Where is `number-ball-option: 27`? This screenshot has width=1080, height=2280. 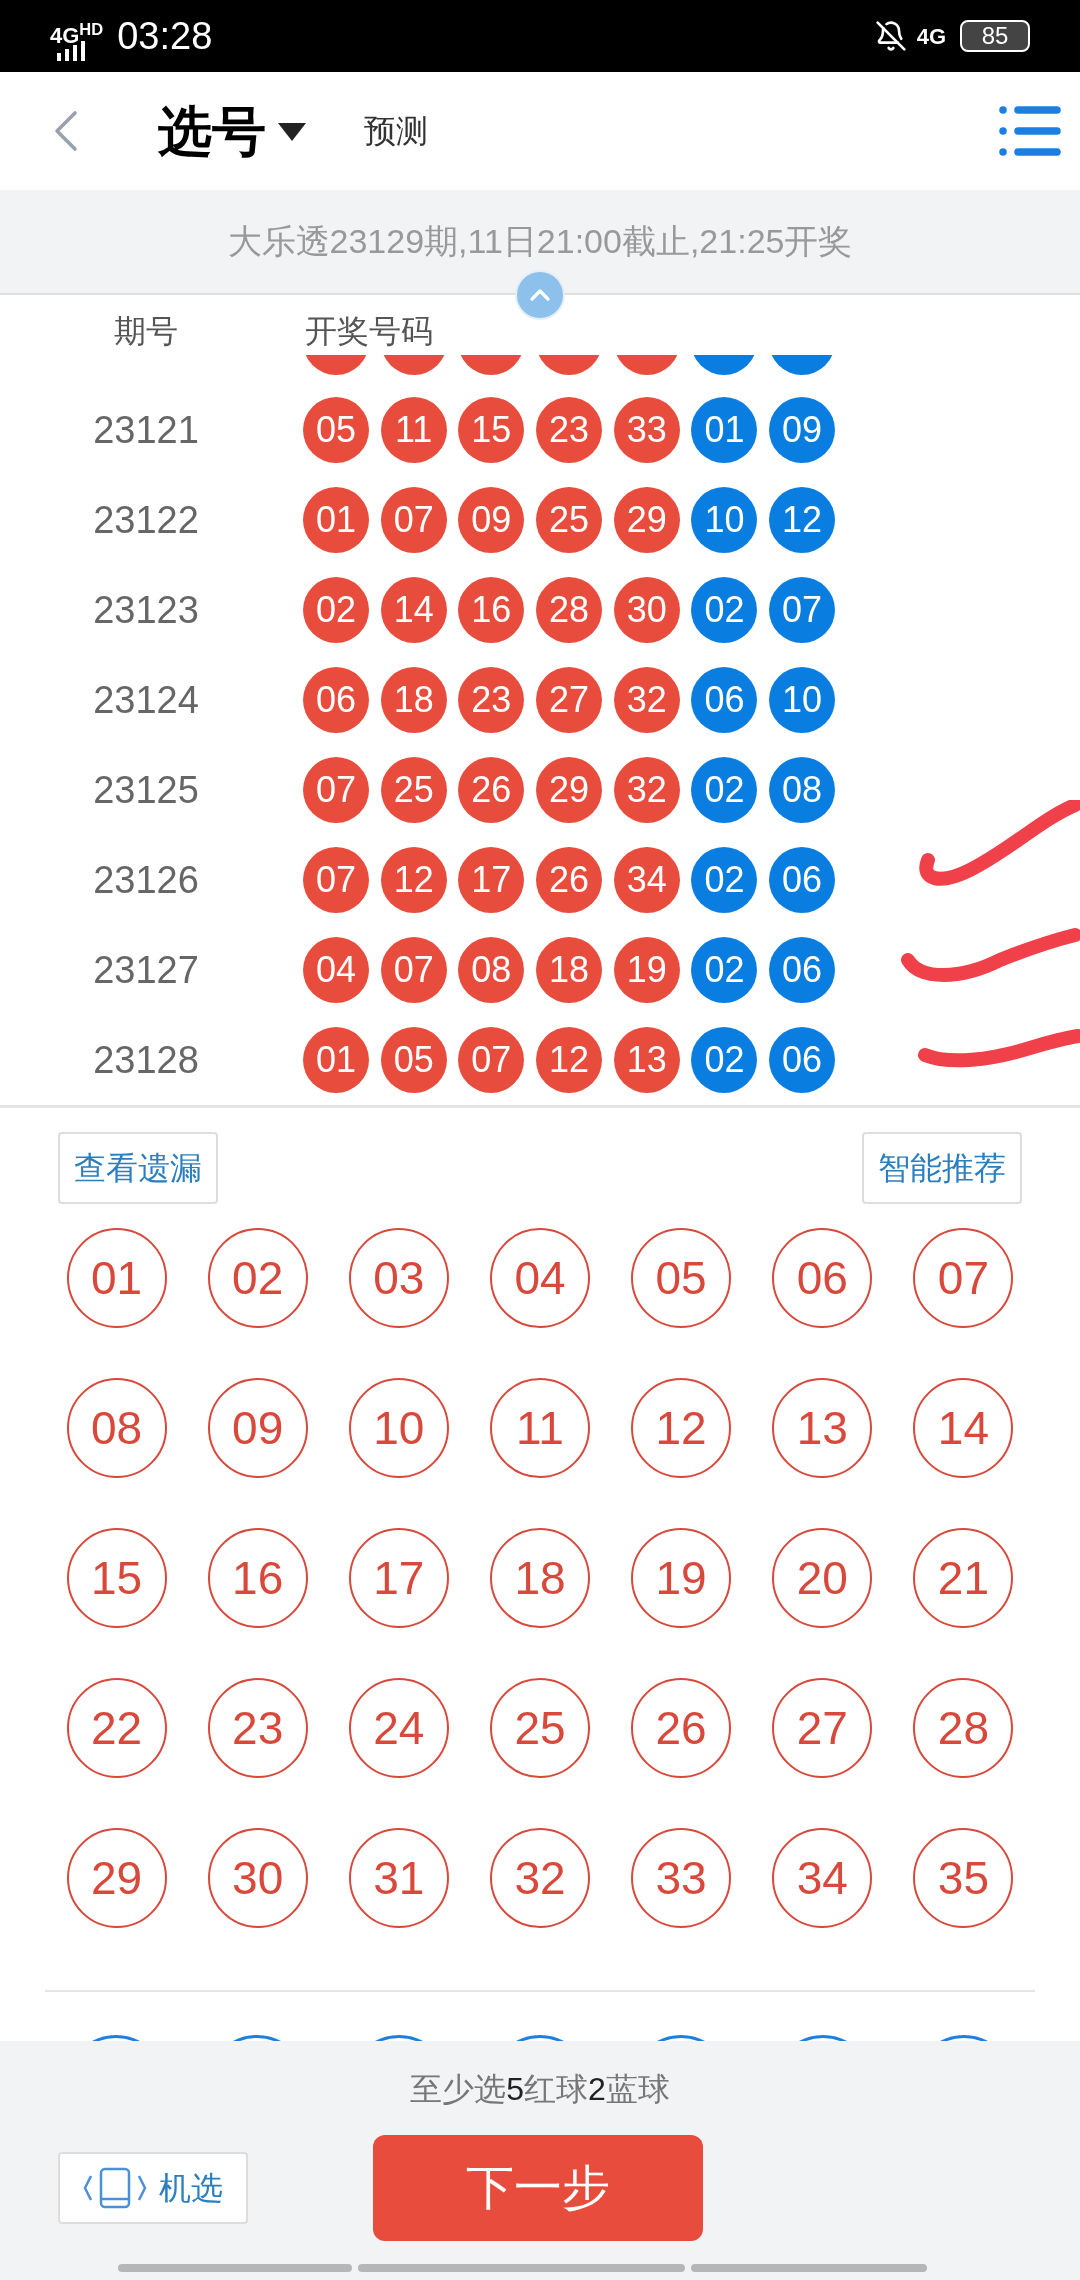 number-ball-option: 27 is located at coordinates (822, 1728).